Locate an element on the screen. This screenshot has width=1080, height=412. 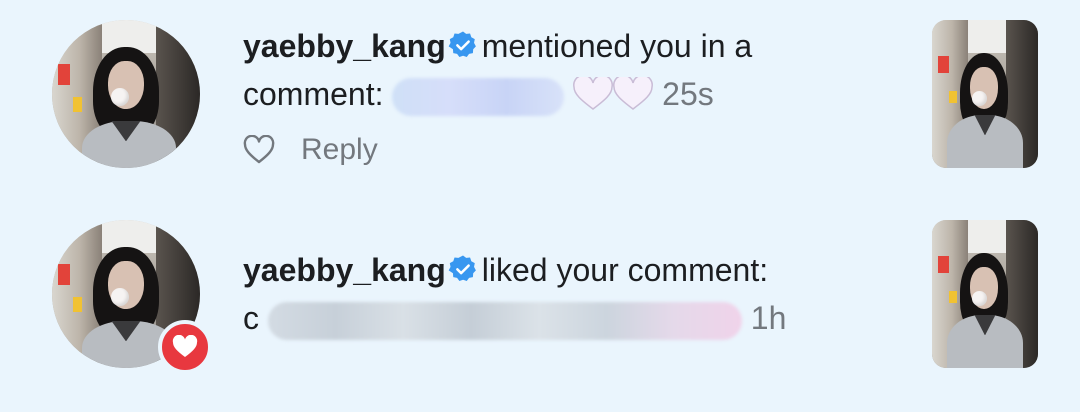
avatar is located at coordinates (126, 94).